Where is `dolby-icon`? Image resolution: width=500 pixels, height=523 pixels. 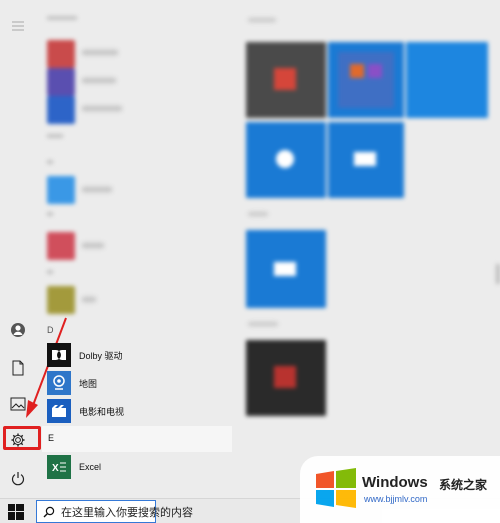
dolby-icon is located at coordinates (59, 355).